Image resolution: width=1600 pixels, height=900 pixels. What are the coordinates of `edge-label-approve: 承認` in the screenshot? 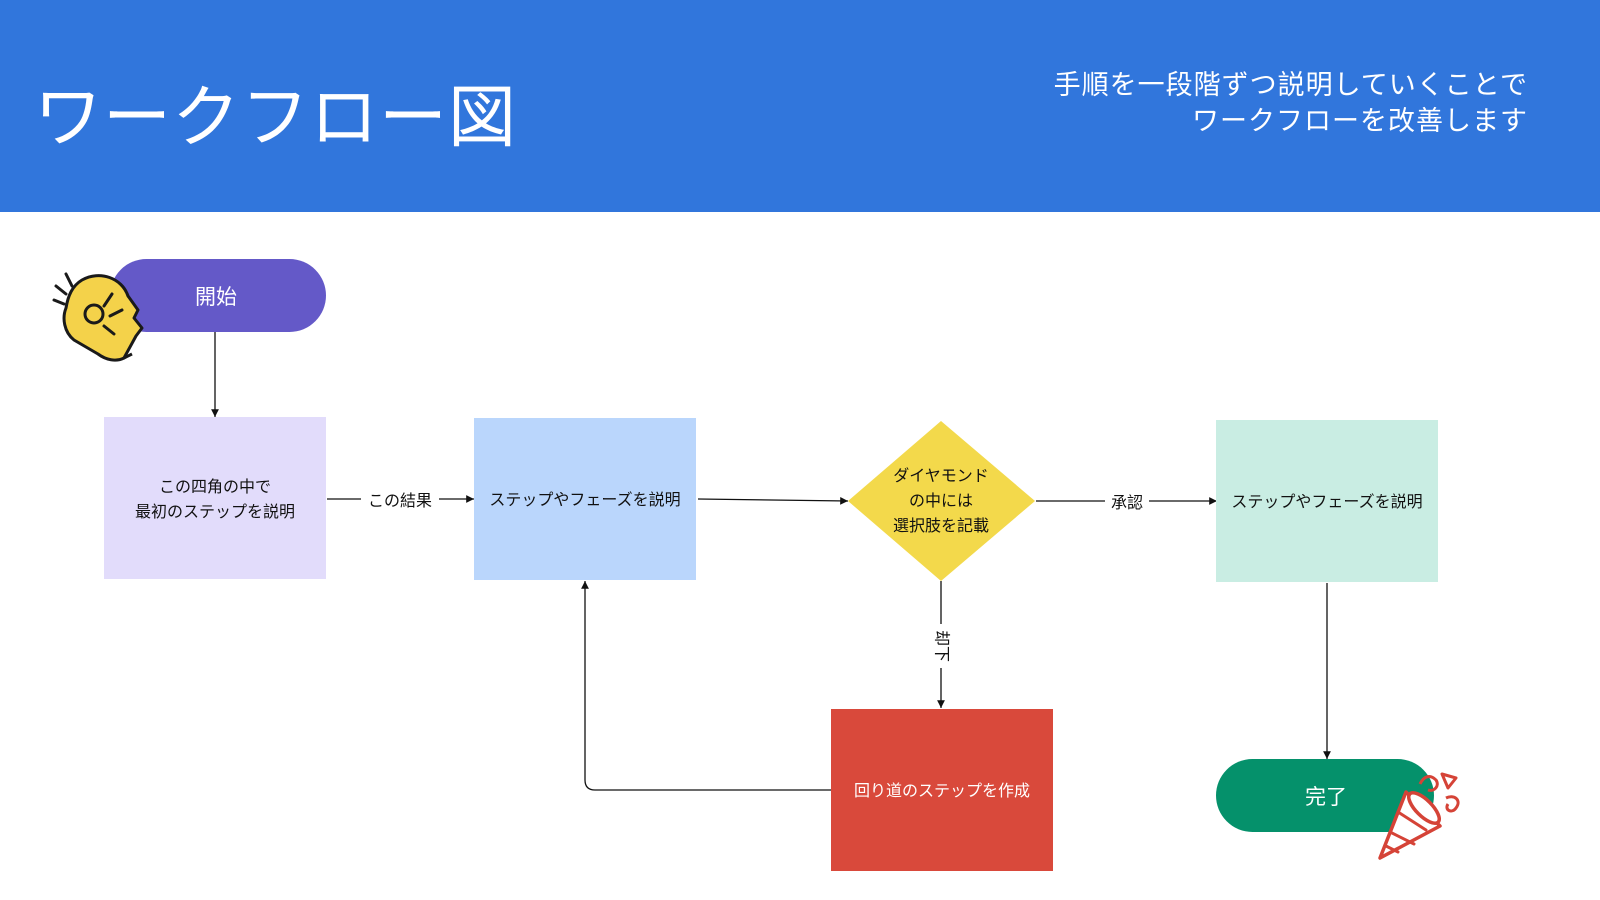 It's located at (1127, 502).